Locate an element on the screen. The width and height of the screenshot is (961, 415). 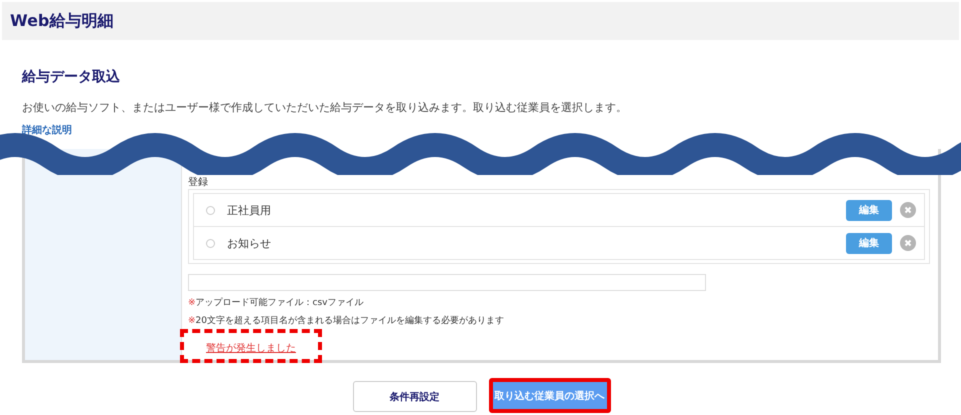
template-row: 正社員用 編集 is located at coordinates (559, 210).